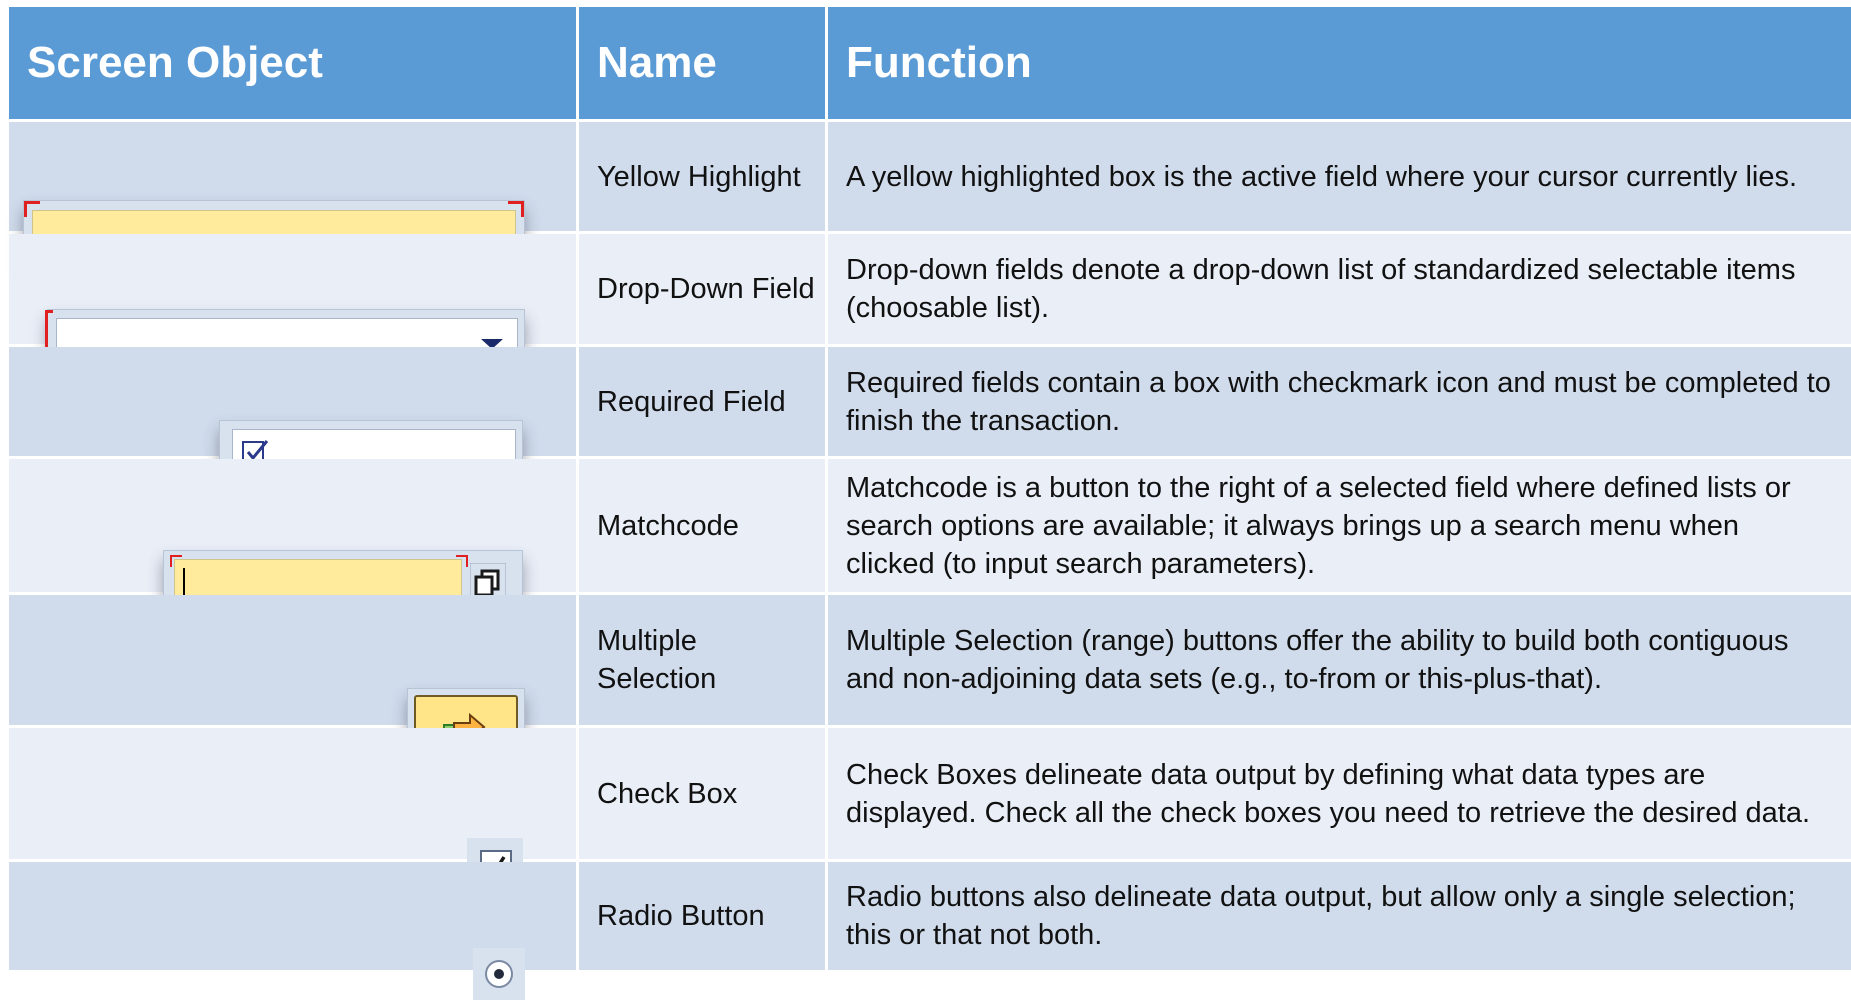 This screenshot has width=1851, height=1000. I want to click on row-name: Matchcode, so click(702, 526).